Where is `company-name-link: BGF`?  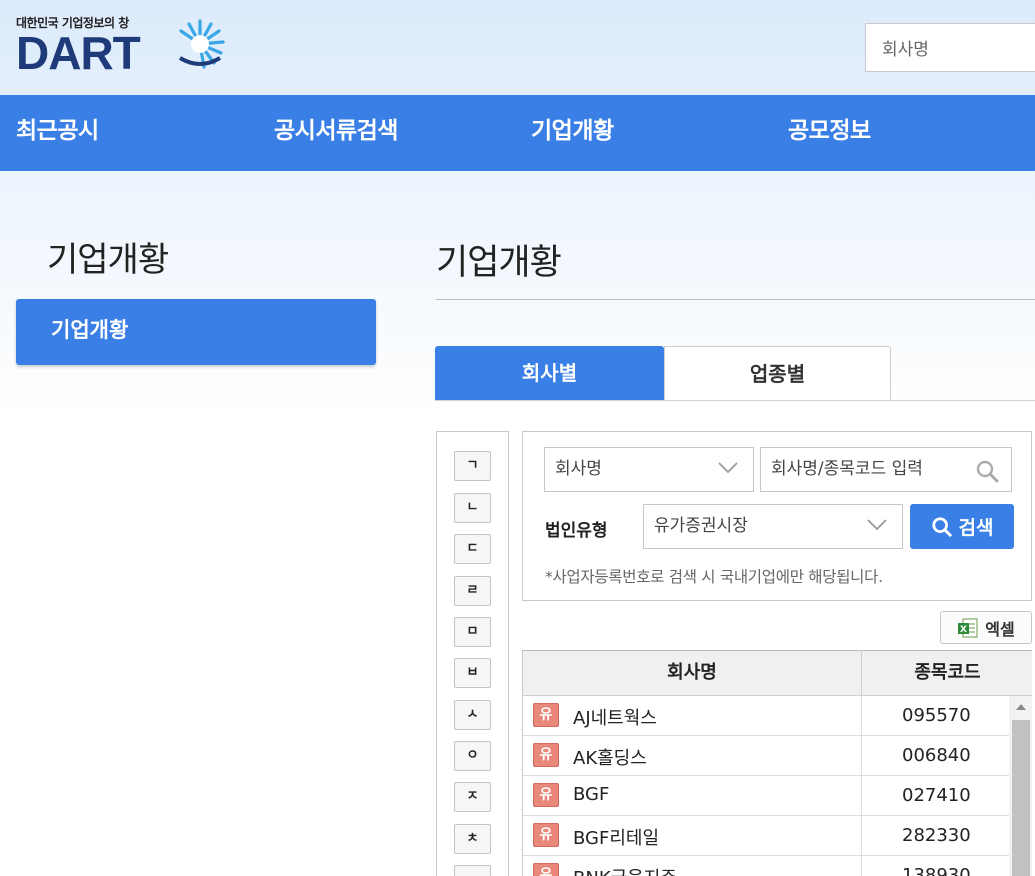 company-name-link: BGF is located at coordinates (591, 794).